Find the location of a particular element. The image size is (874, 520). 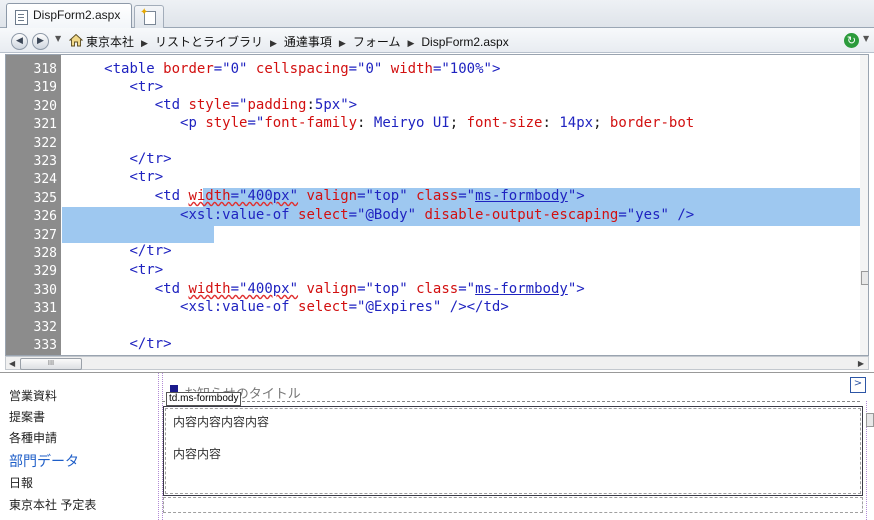

body-content: 内容内容内容内容 内容内容 is located at coordinates (513, 451).